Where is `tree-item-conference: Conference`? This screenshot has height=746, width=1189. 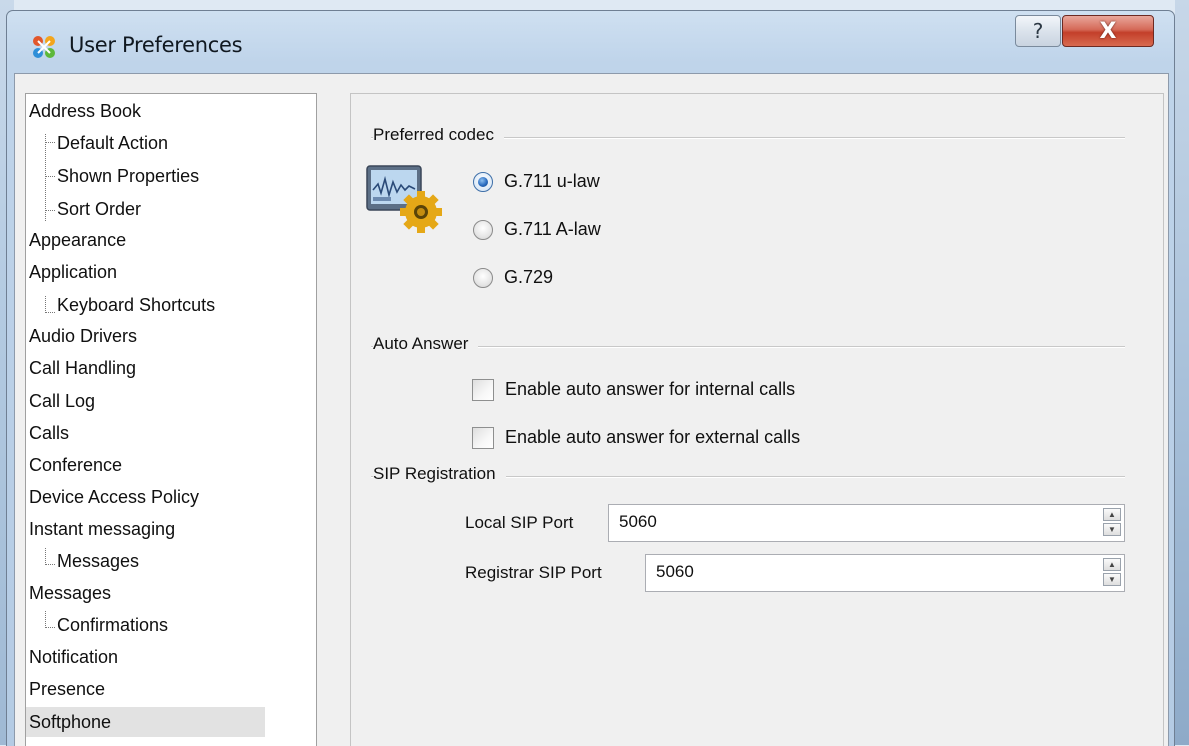 tree-item-conference: Conference is located at coordinates (75, 465).